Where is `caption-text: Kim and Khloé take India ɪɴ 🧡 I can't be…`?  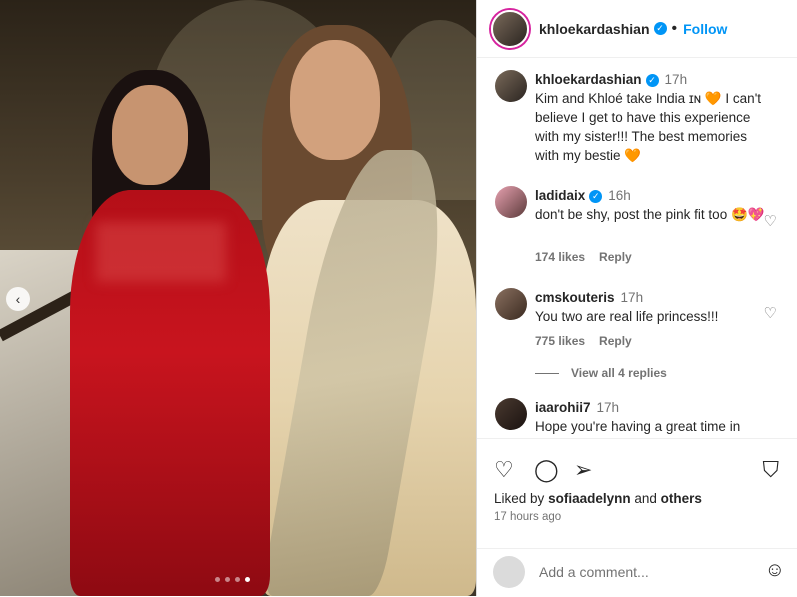
caption-text: Kim and Khloé take India ɪɴ 🧡 I can't be… is located at coordinates (648, 127).